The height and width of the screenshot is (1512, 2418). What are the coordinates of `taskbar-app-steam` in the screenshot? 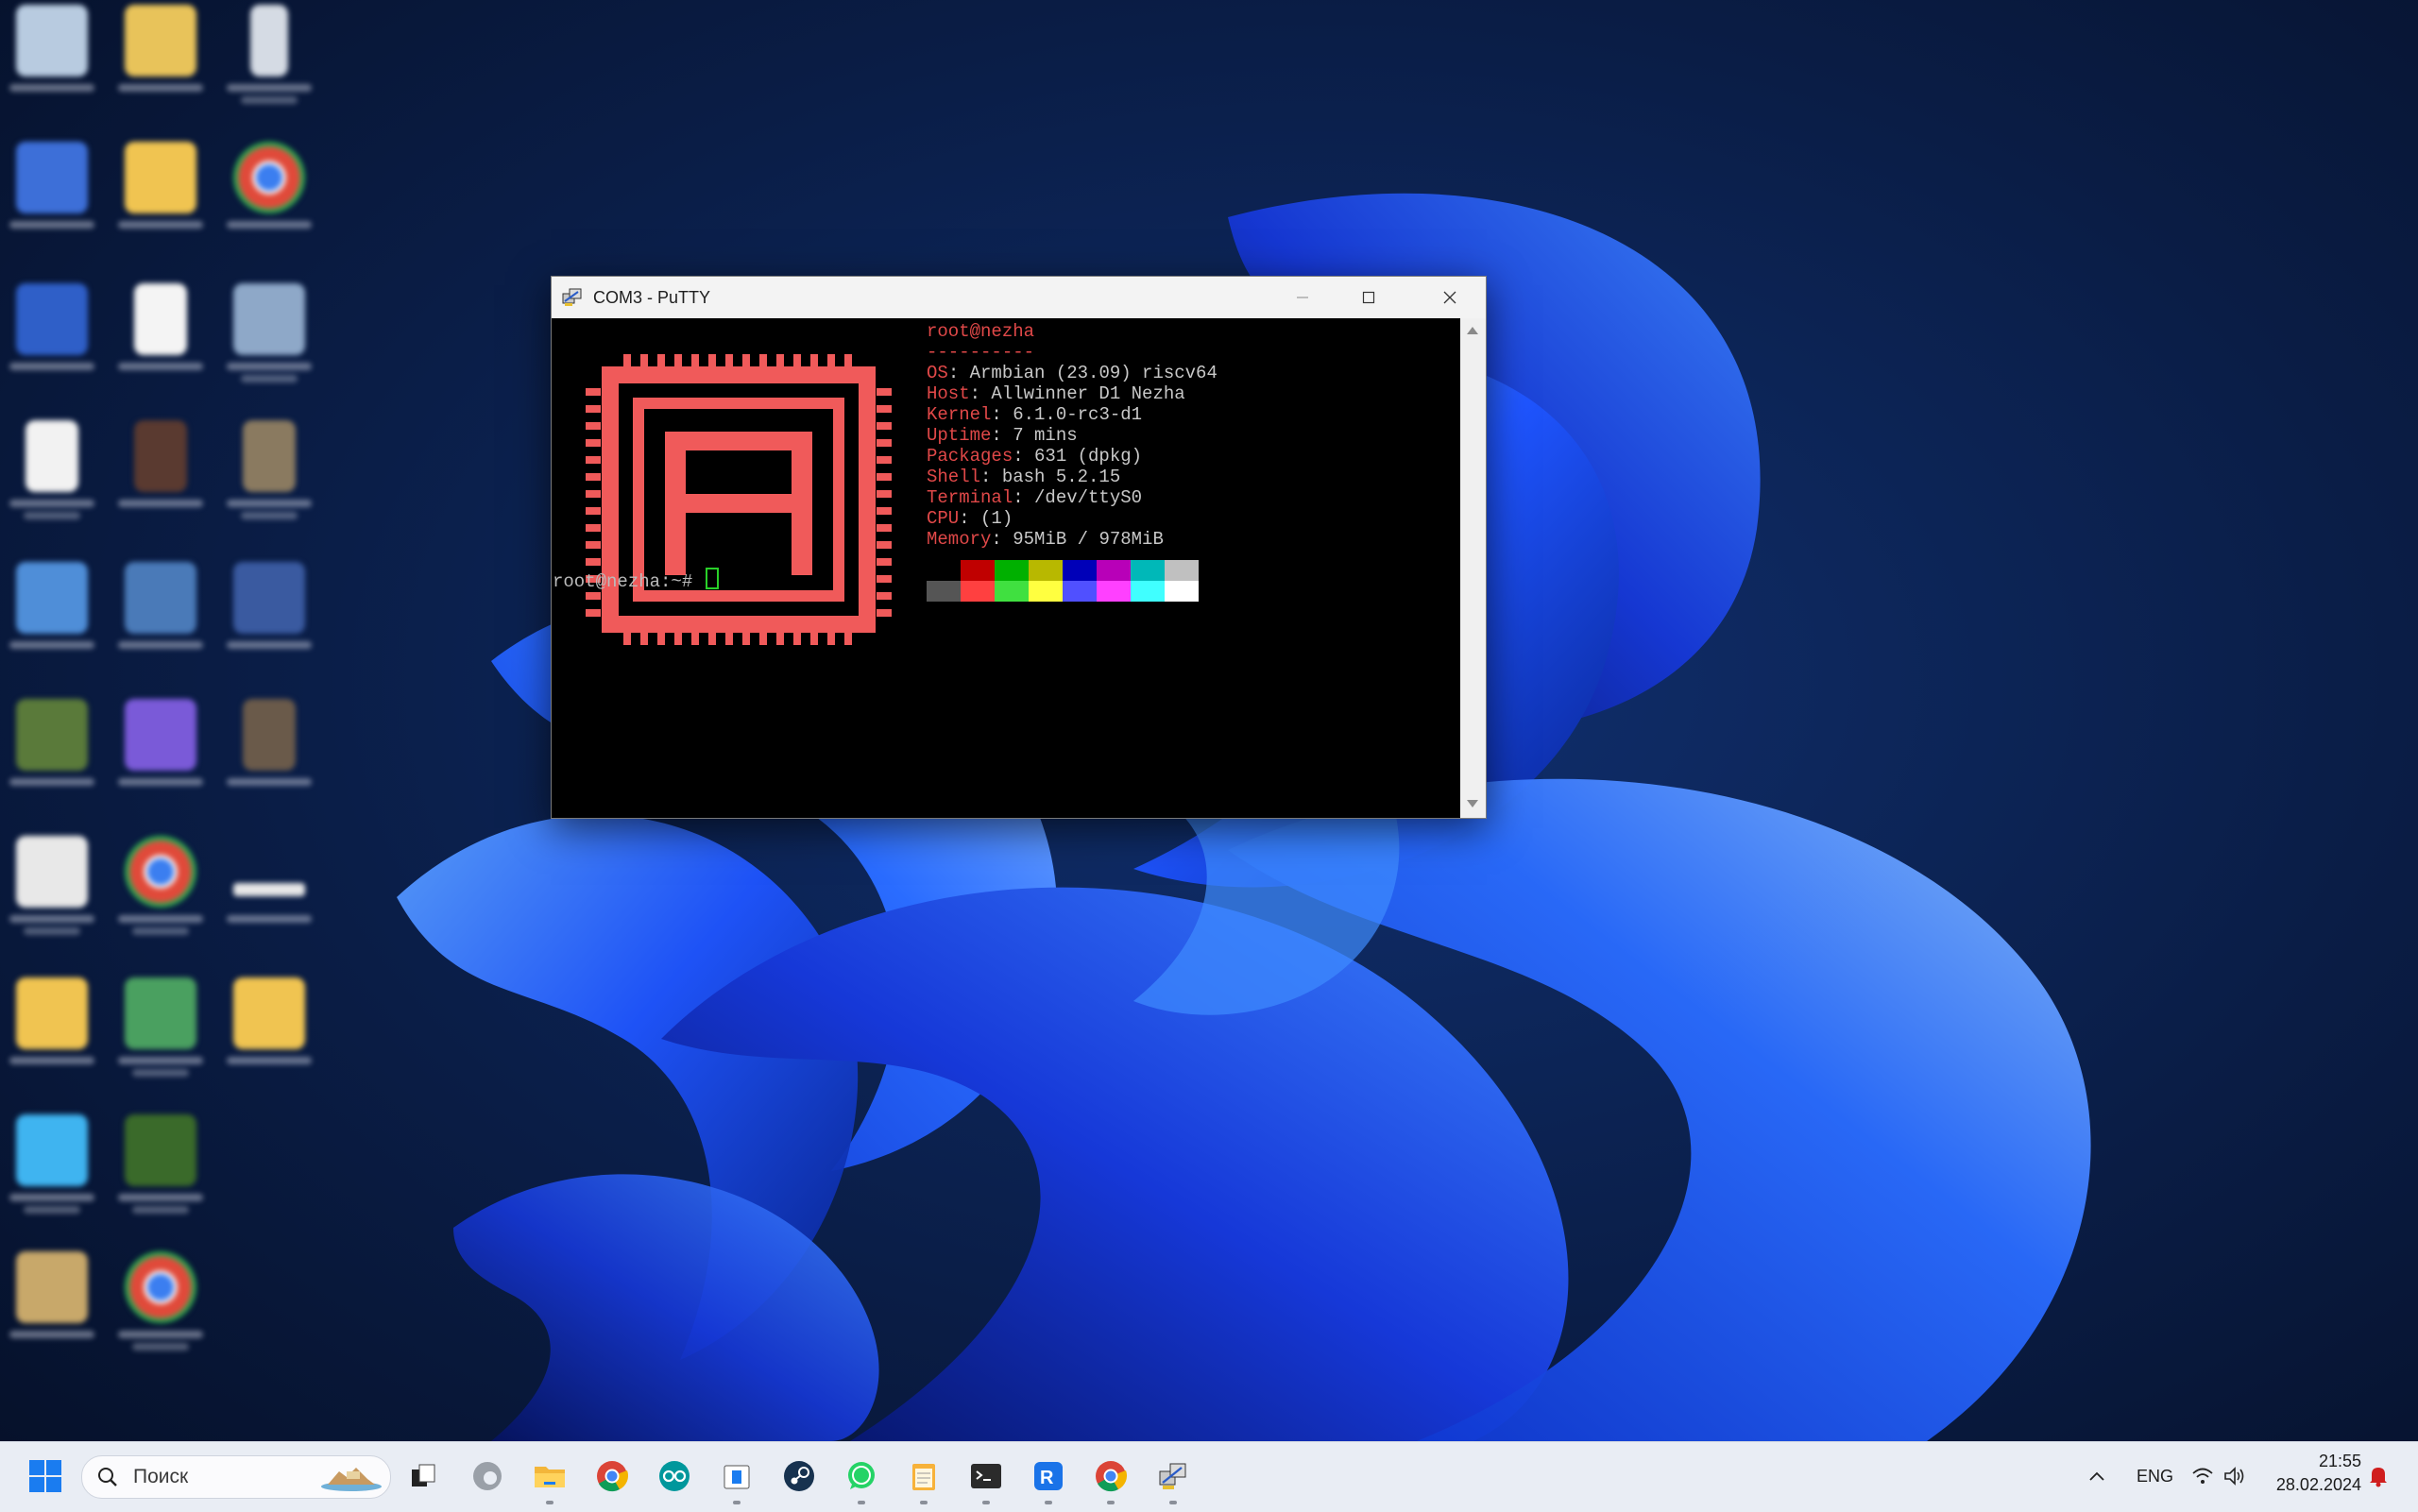 It's located at (799, 1476).